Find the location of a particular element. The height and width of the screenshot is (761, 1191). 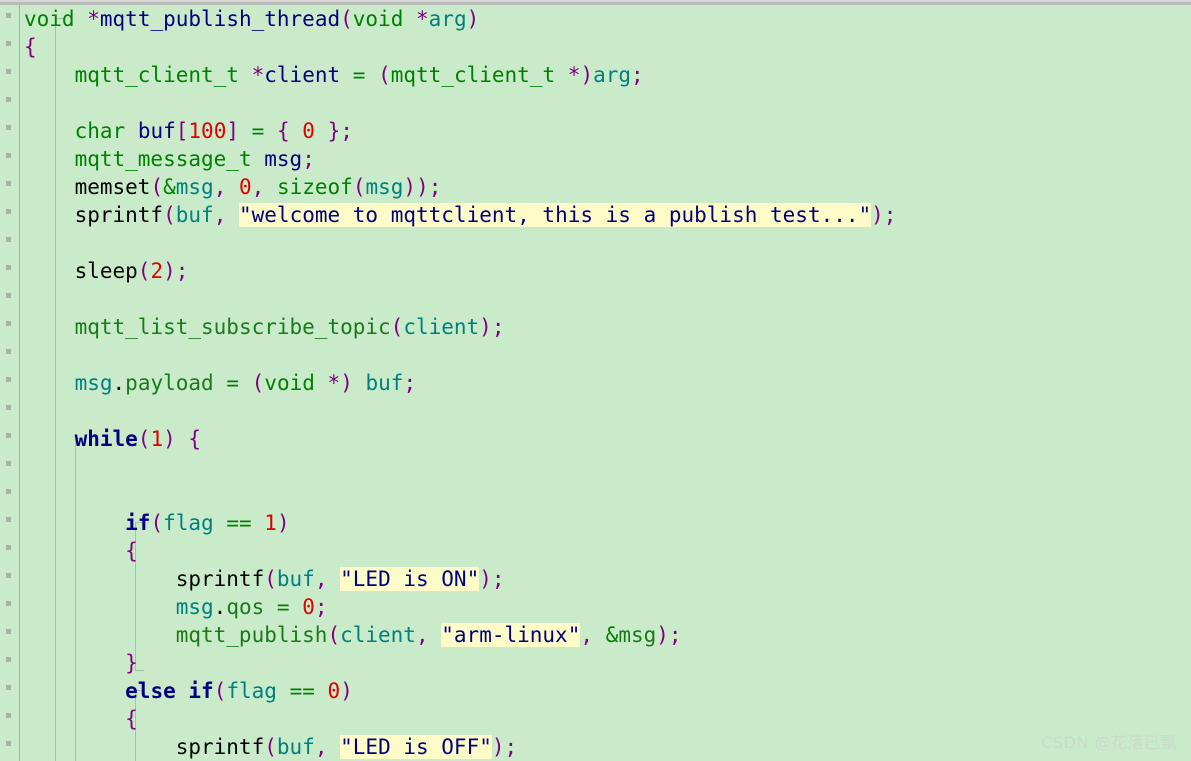

code-line: msg.qos = 0; is located at coordinates (251, 607).